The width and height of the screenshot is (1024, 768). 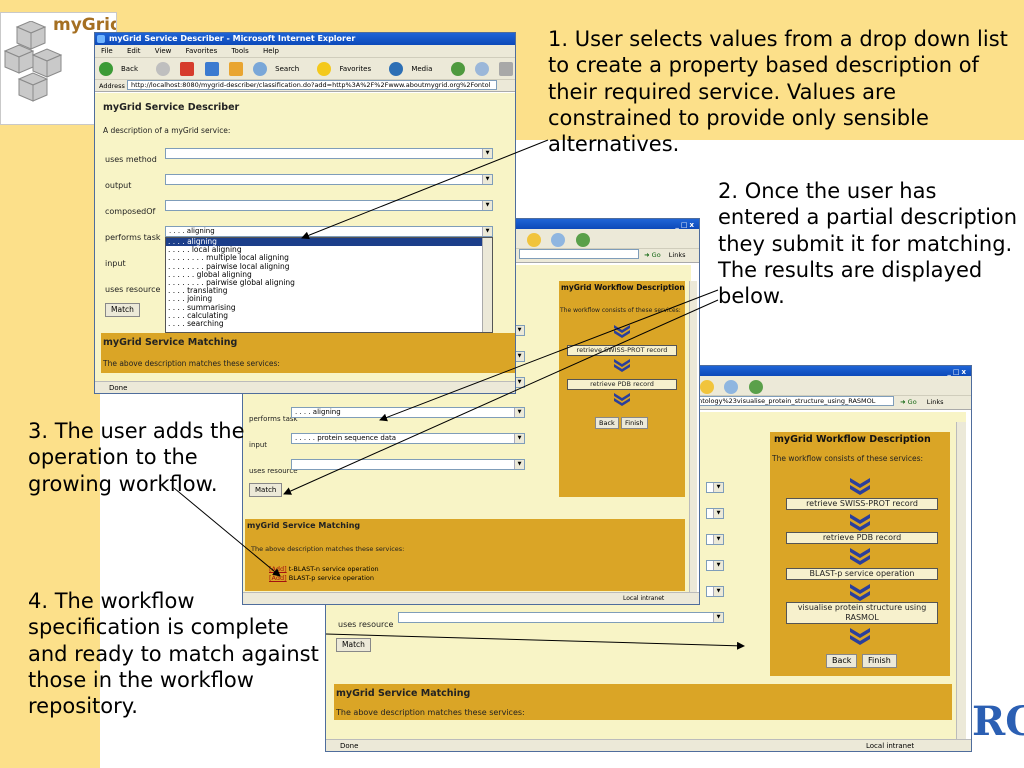 I want to click on input-label: input, so click(x=258, y=445).